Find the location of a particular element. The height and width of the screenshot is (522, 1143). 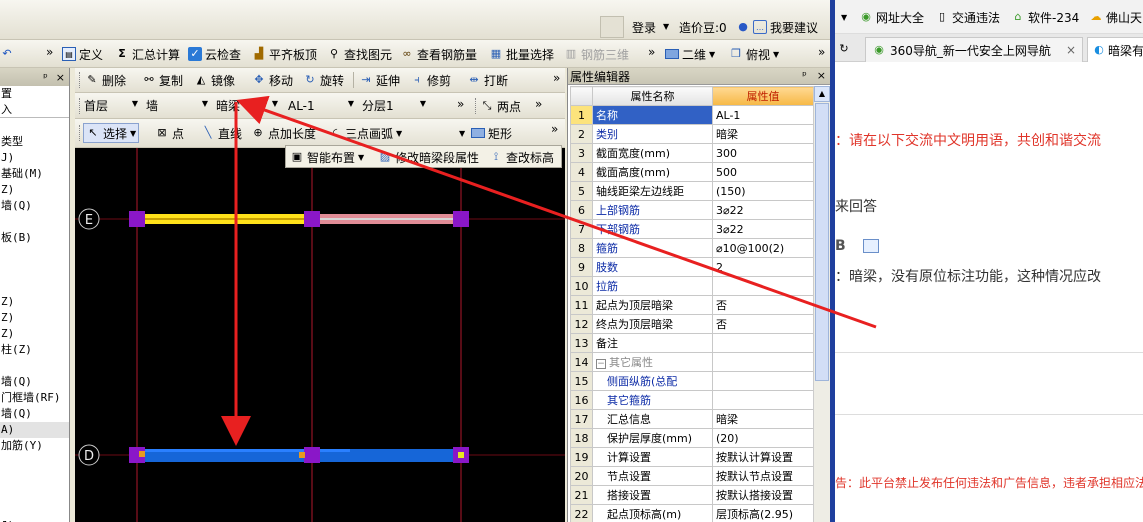

image-icon is located at coordinates (871, 246).